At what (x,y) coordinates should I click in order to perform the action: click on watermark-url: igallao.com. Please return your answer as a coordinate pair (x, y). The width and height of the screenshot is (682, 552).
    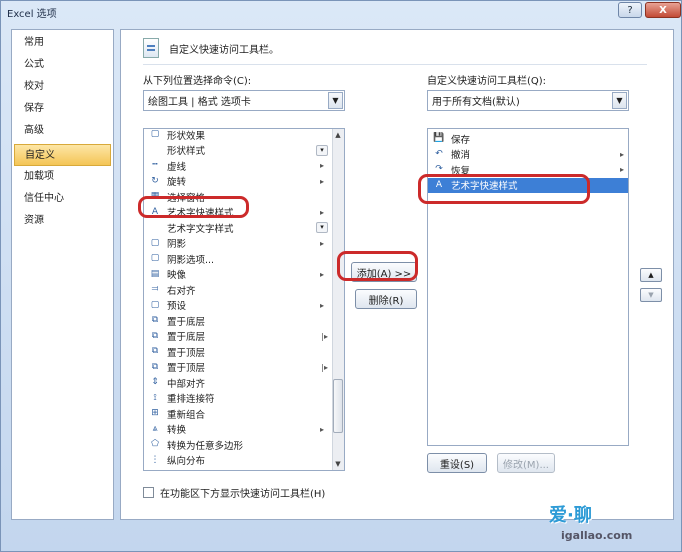
    Looking at the image, I should click on (597, 535).